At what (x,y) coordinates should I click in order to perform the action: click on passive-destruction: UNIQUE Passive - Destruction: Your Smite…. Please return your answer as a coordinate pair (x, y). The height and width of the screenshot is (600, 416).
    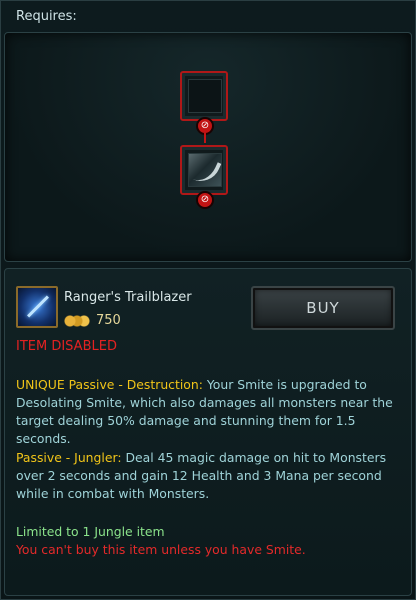
    Looking at the image, I should click on (206, 412).